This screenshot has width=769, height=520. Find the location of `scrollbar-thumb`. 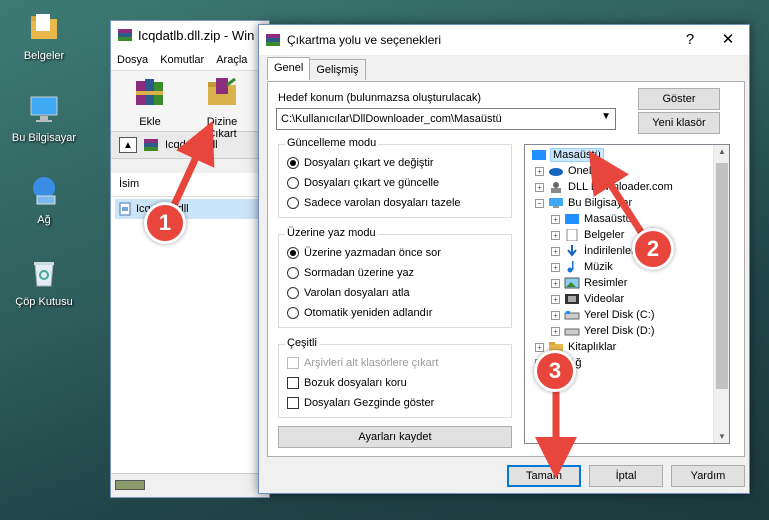

scrollbar-thumb is located at coordinates (722, 276).